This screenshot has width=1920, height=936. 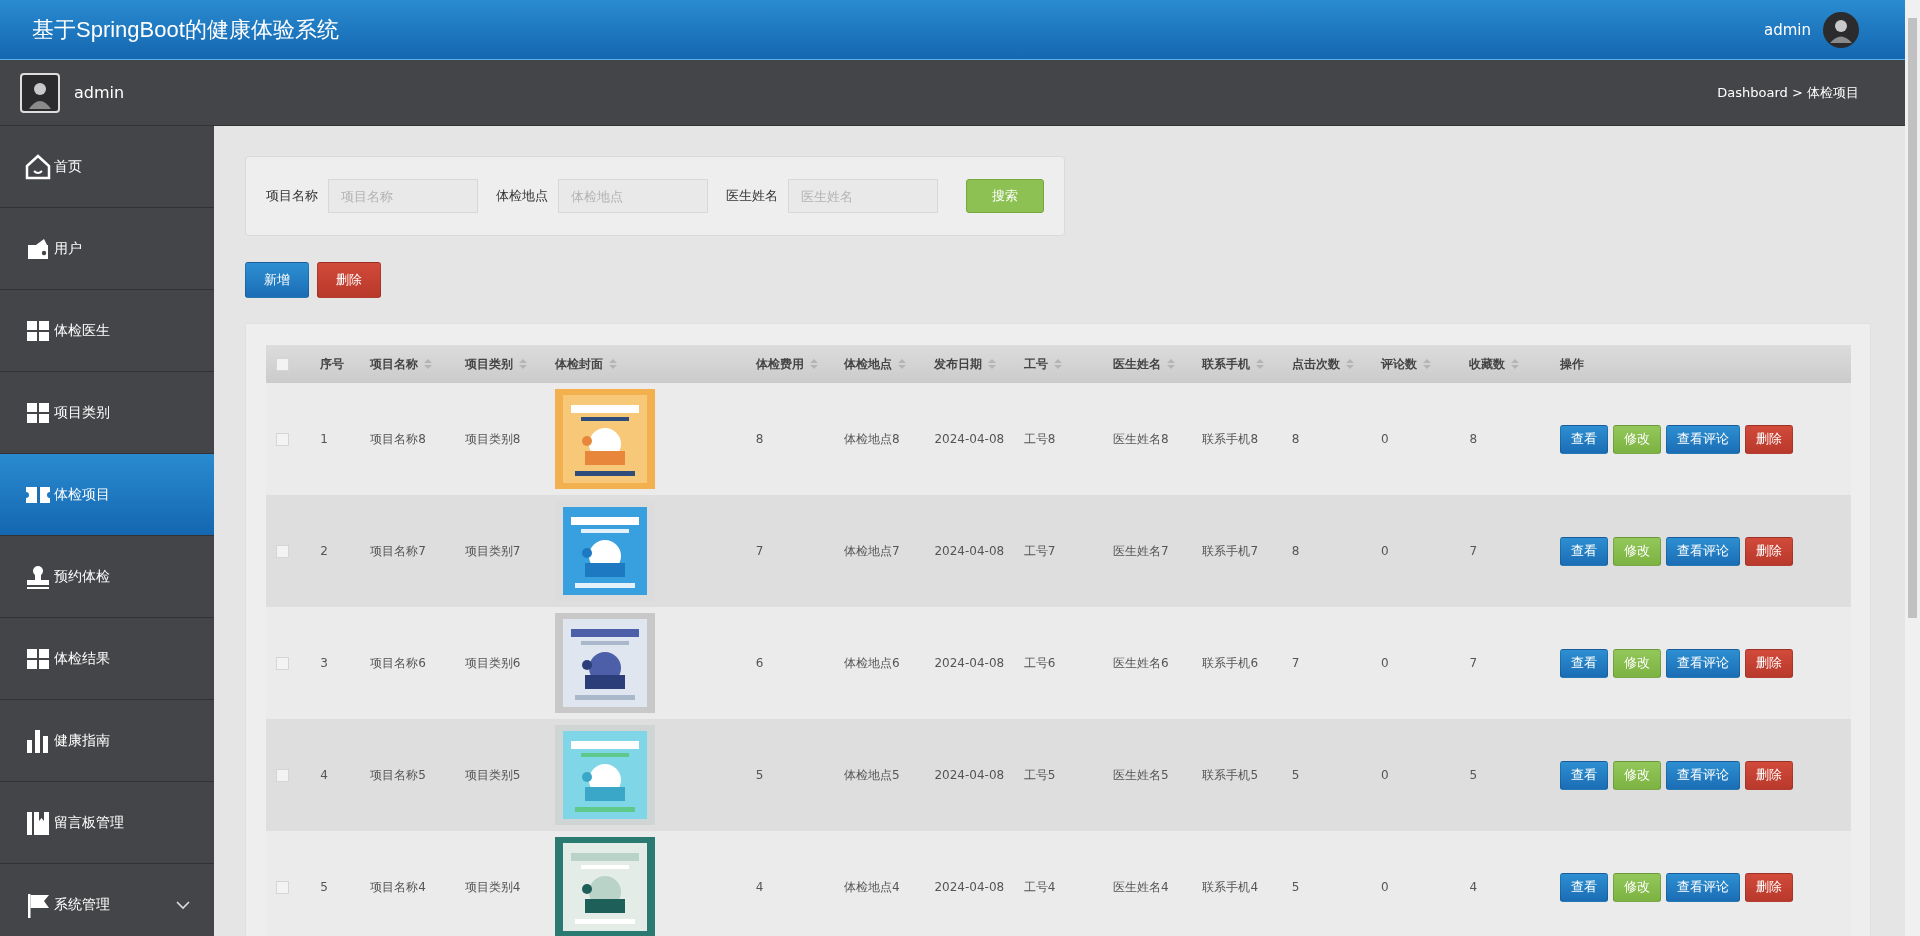 What do you see at coordinates (1039, 550) in the screenshot?
I see `table-cell: 工号7` at bounding box center [1039, 550].